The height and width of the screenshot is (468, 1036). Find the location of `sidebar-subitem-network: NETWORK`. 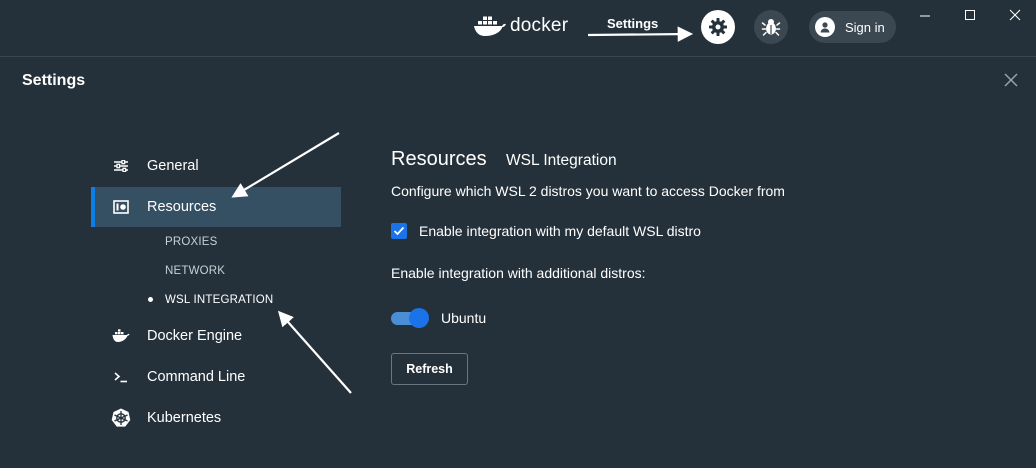

sidebar-subitem-network: NETWORK is located at coordinates (195, 271).